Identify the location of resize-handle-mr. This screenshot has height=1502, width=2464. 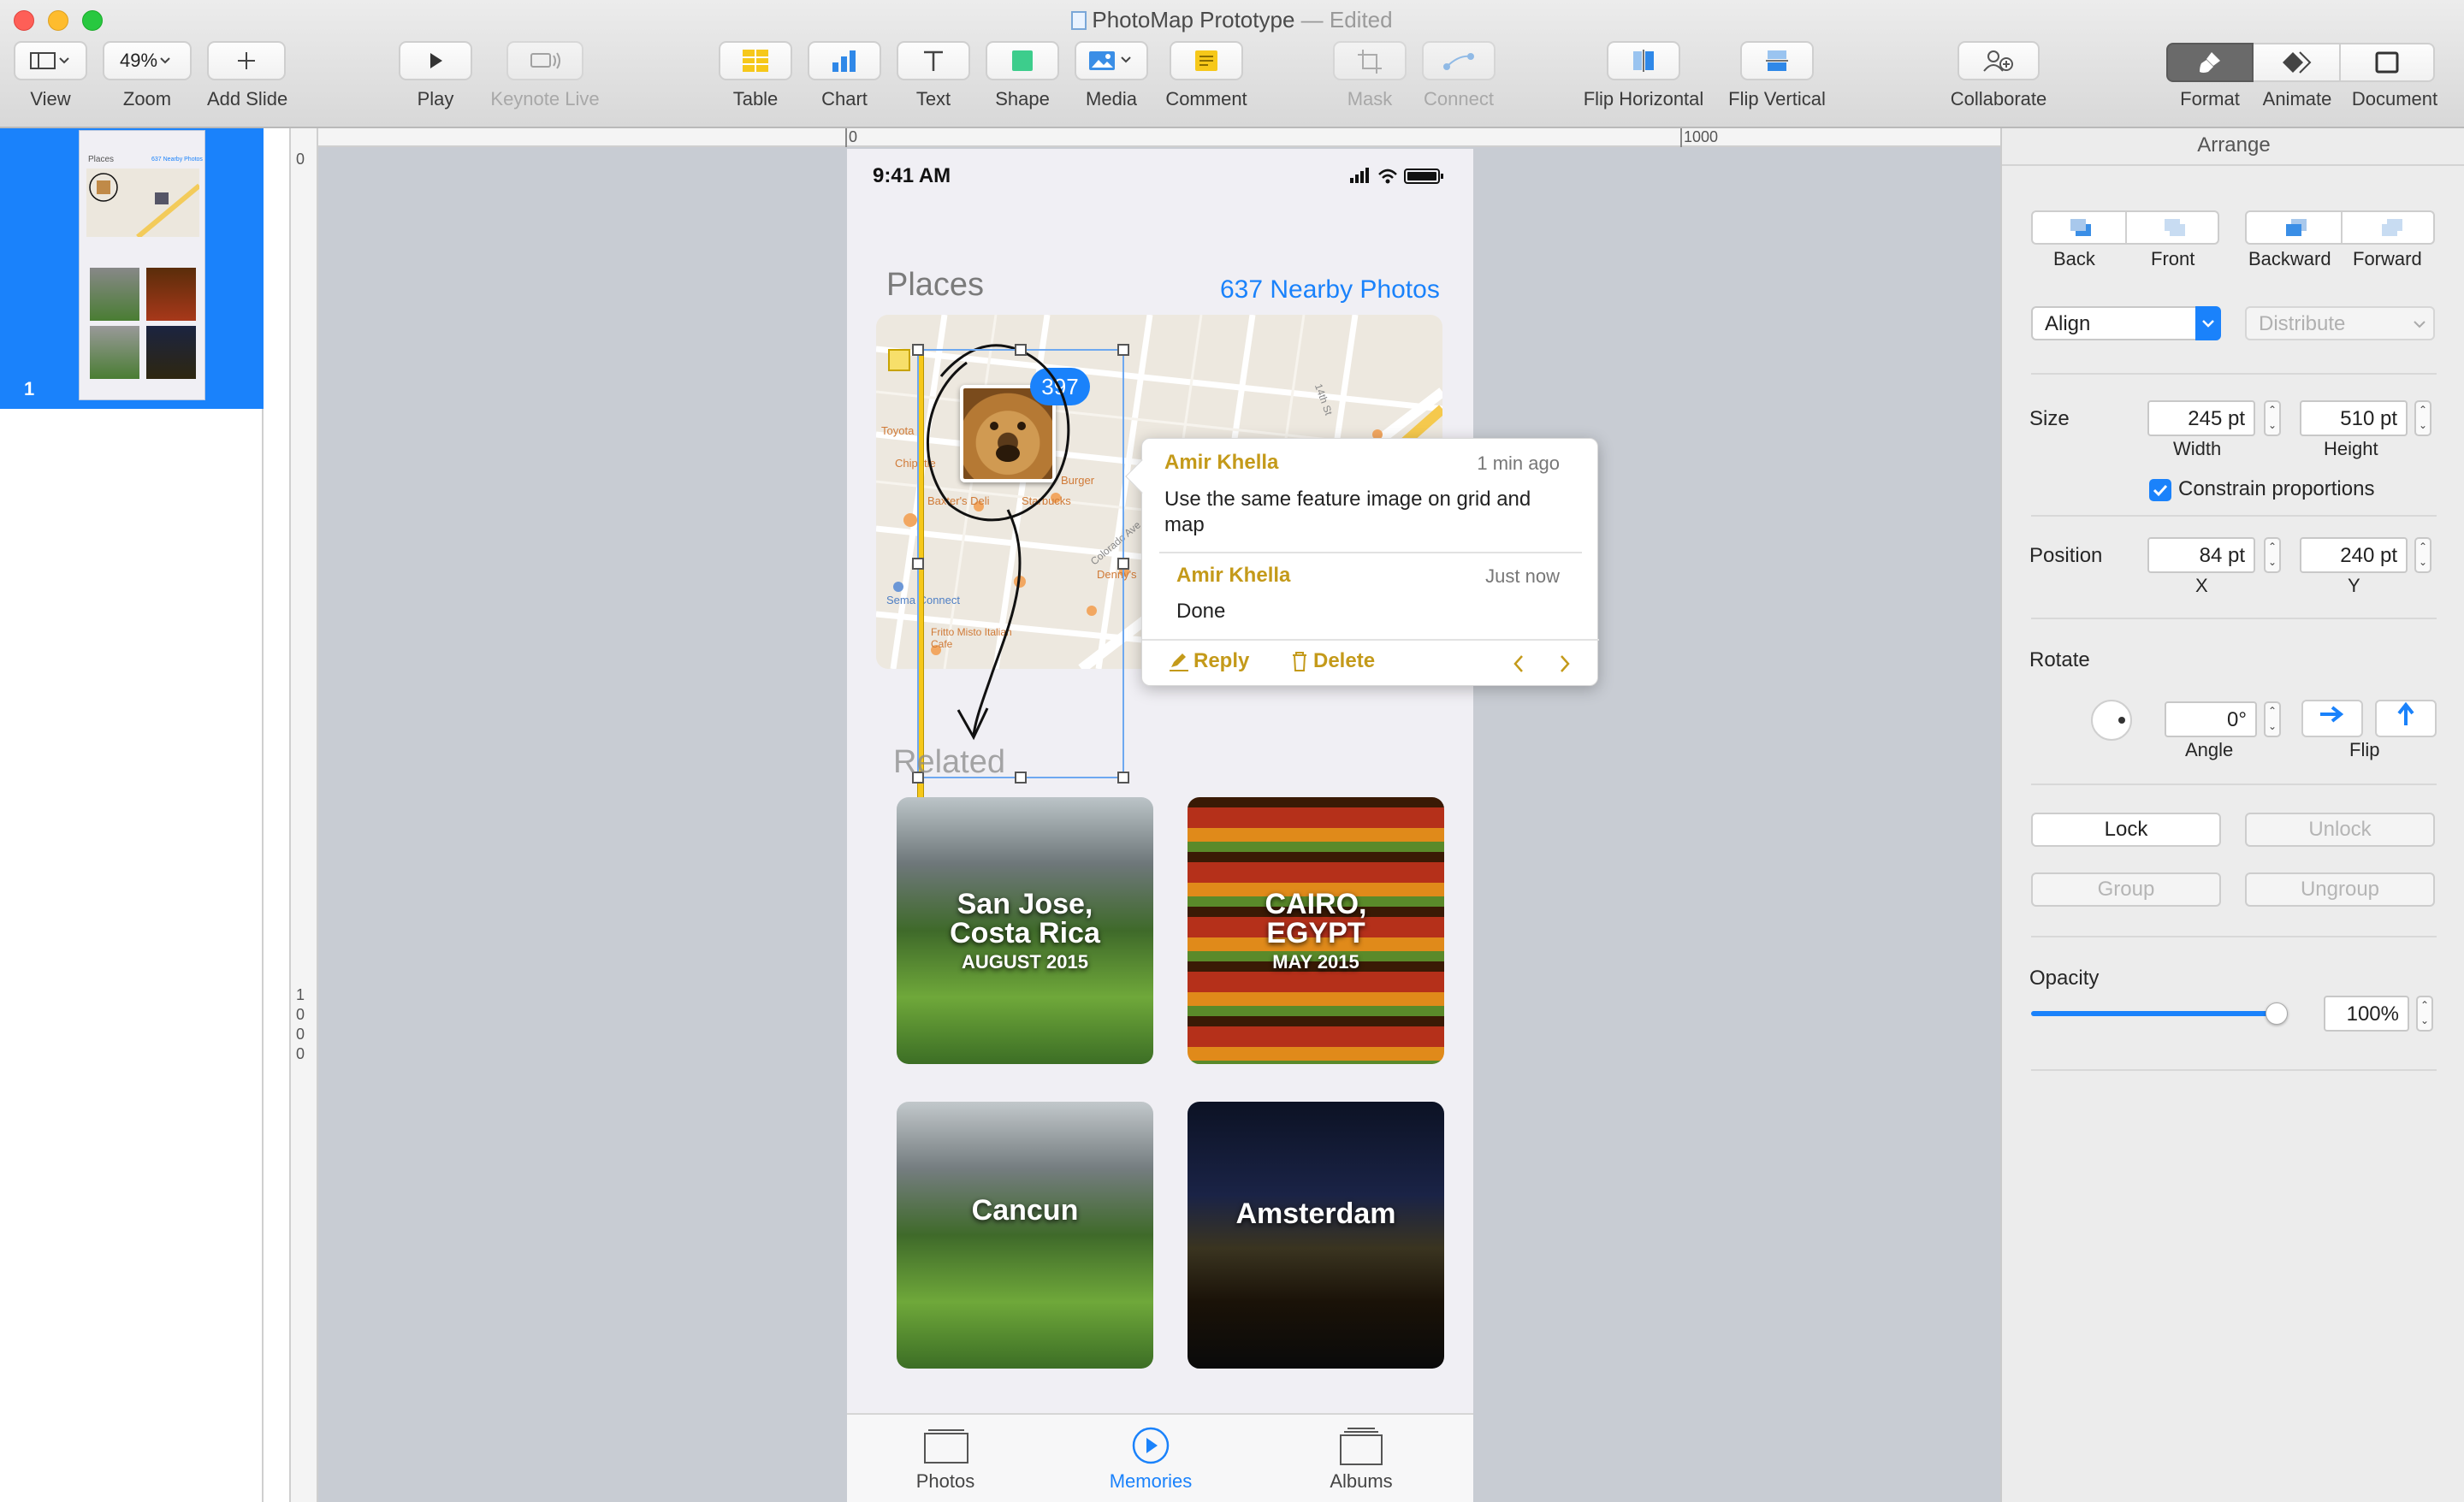
(1123, 564).